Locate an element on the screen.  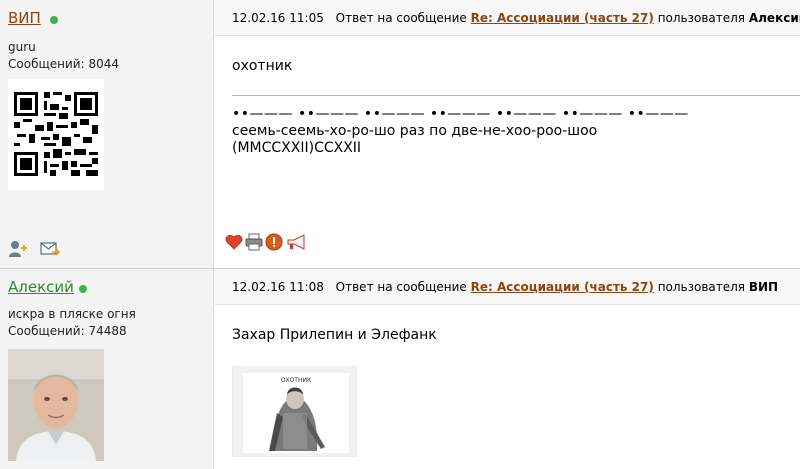
attachment-image: ОХОТНИК is located at coordinates (296, 413).